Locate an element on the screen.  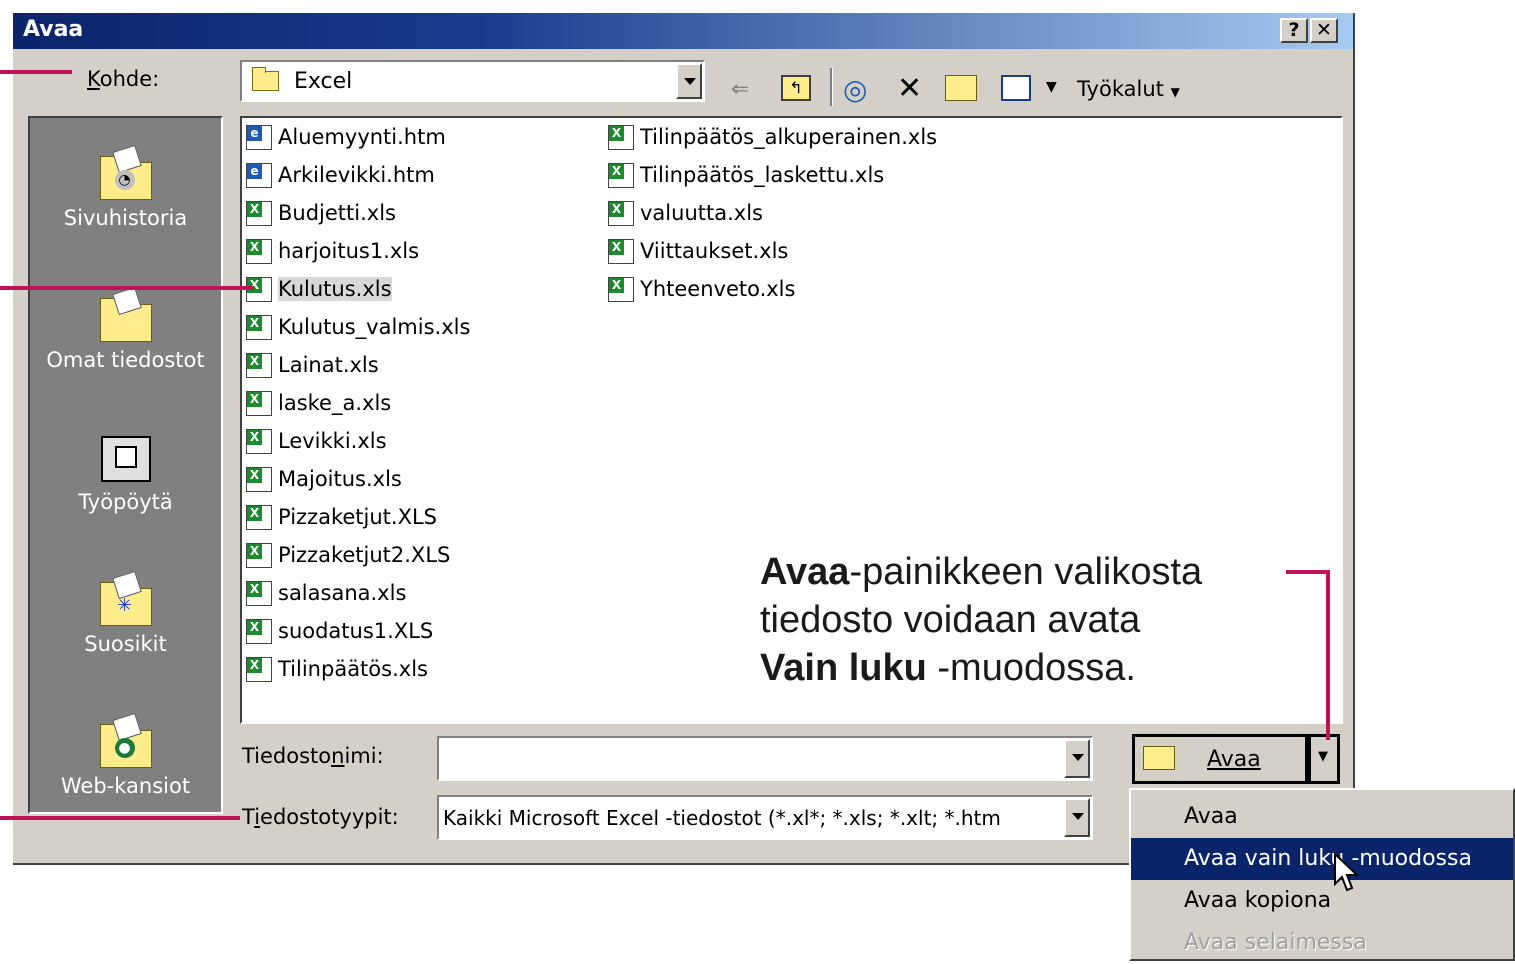
look-in-label: Kohde: is located at coordinates (123, 79).